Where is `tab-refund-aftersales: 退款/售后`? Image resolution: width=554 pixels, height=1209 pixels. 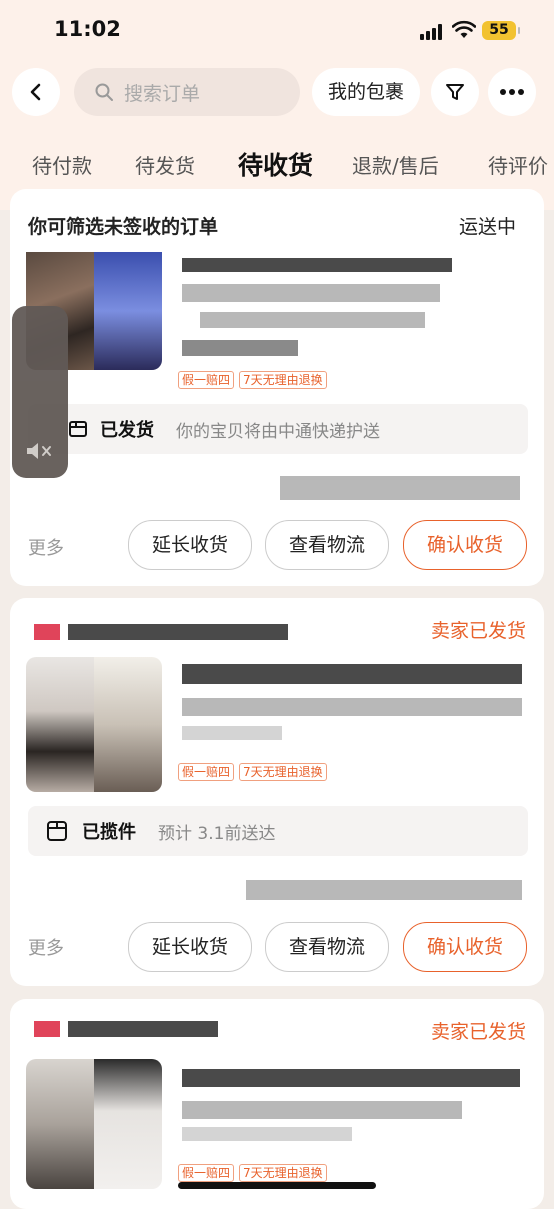
tab-refund-aftersales: 退款/售后 is located at coordinates (395, 164).